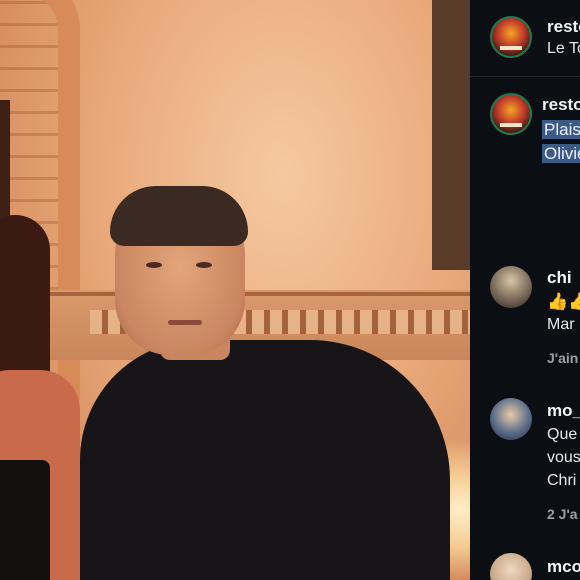 The image size is (580, 580). Describe the element at coordinates (511, 114) in the screenshot. I see `caption-author-avatar` at that location.